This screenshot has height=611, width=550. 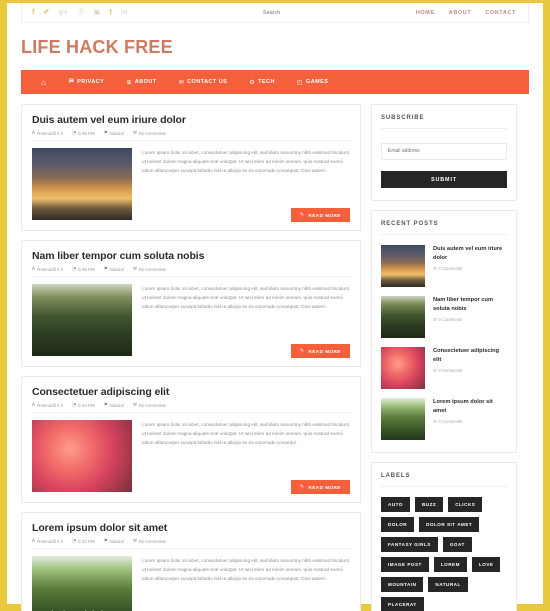 I want to click on page-title: LIFE HACK FREE, so click(x=97, y=47).